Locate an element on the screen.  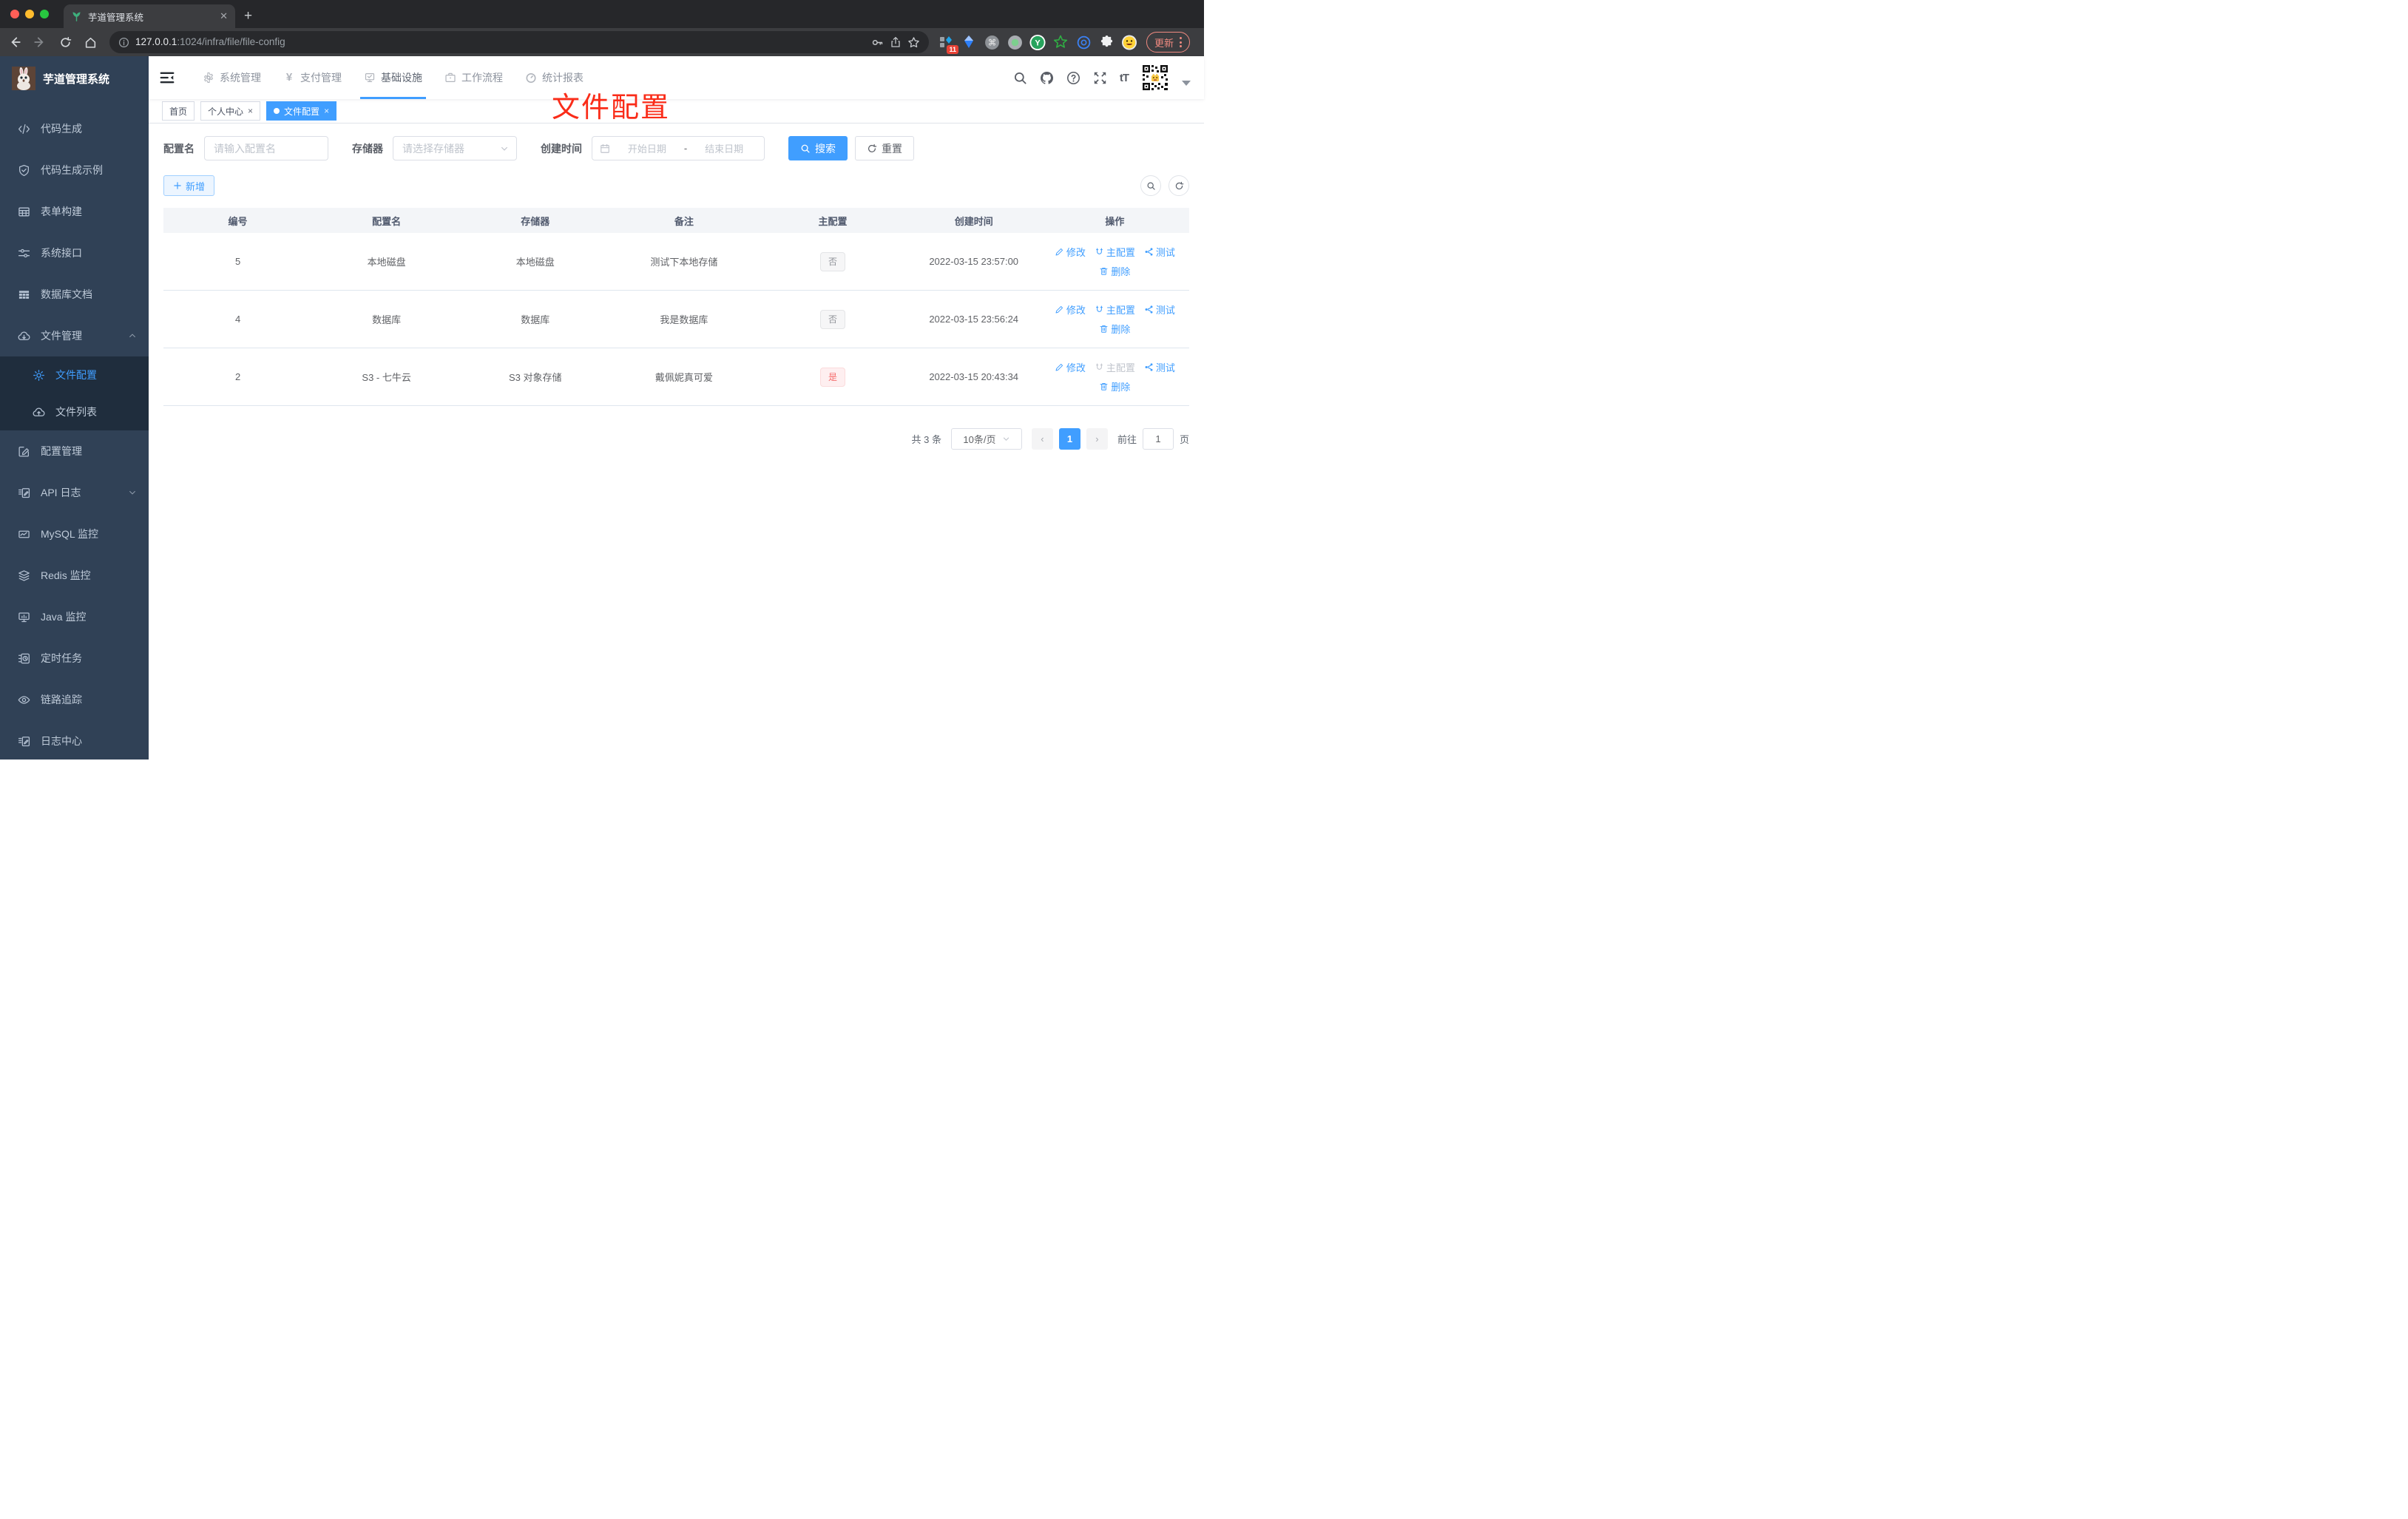
reset-button-label: 重置 is located at coordinates (892, 148).